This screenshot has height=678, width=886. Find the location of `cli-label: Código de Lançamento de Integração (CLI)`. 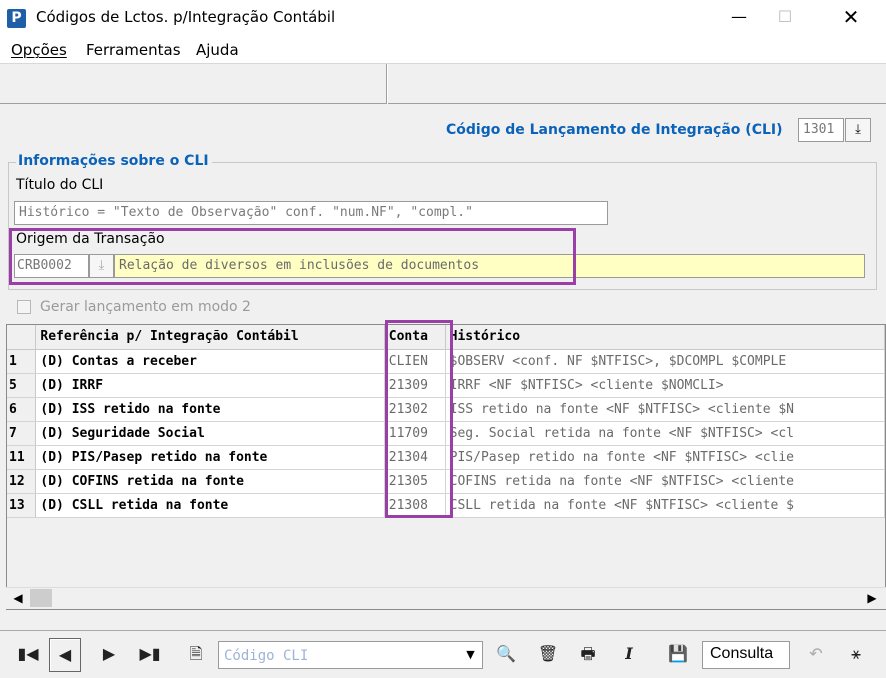

cli-label: Código de Lançamento de Integração (CLI) is located at coordinates (614, 130).